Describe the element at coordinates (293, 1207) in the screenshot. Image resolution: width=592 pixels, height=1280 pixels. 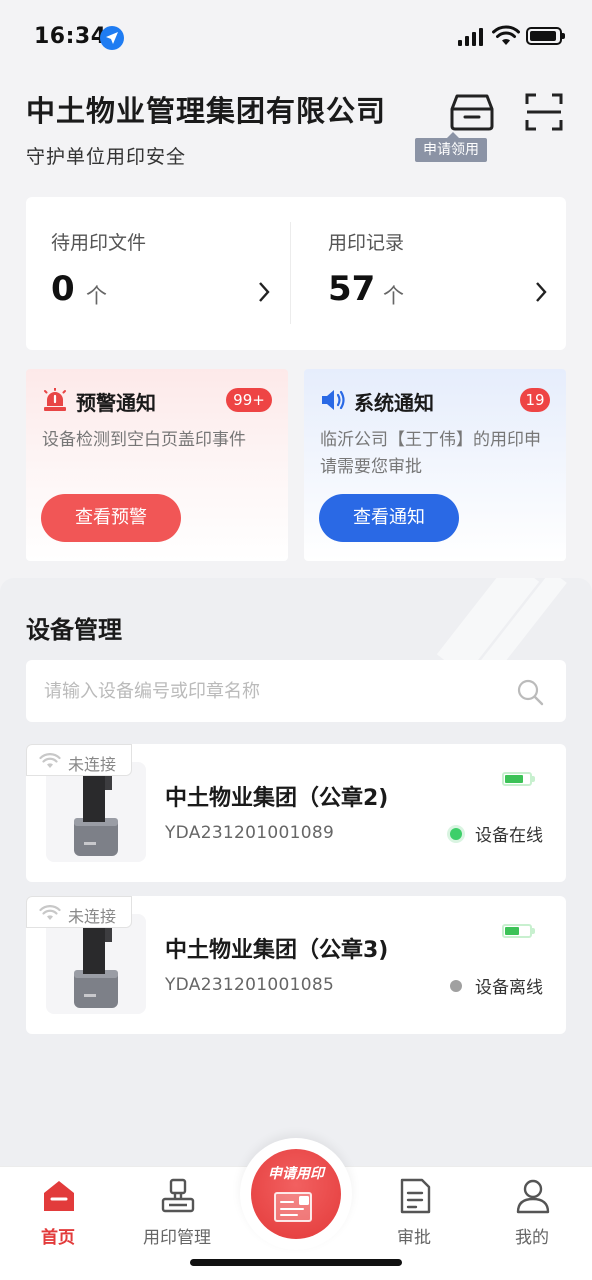
I see `seal-document-icon` at that location.